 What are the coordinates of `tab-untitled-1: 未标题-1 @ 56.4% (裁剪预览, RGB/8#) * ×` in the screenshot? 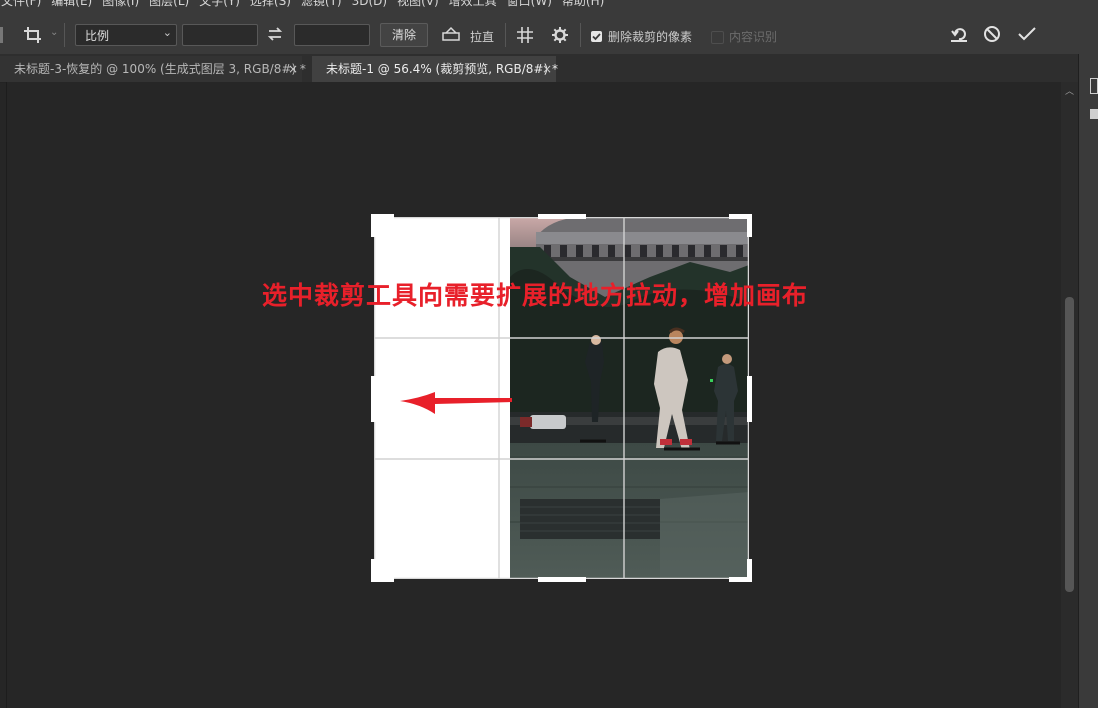 It's located at (435, 69).